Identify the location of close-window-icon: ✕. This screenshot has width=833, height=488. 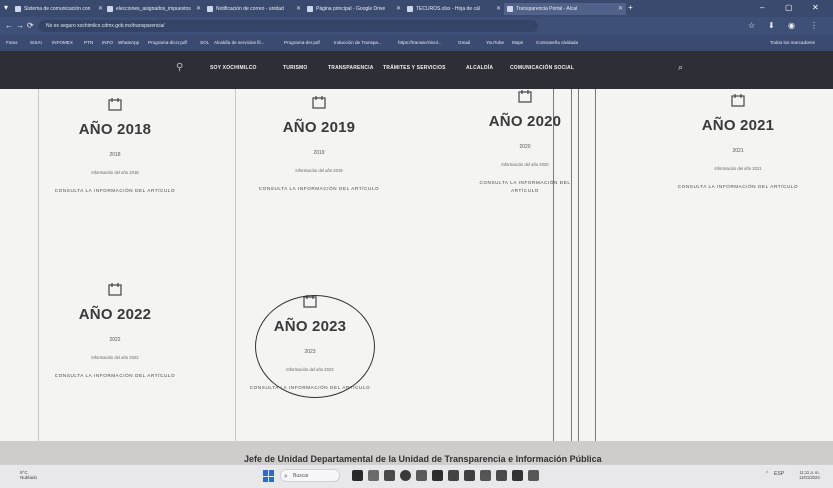
(815, 8).